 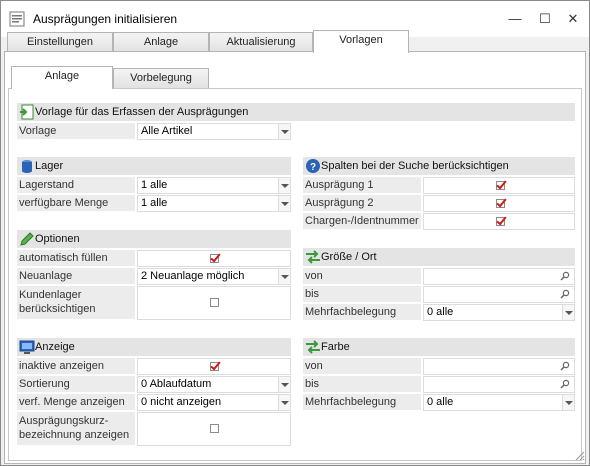 What do you see at coordinates (439, 347) in the screenshot?
I see `farbe-section-header: Farbe` at bounding box center [439, 347].